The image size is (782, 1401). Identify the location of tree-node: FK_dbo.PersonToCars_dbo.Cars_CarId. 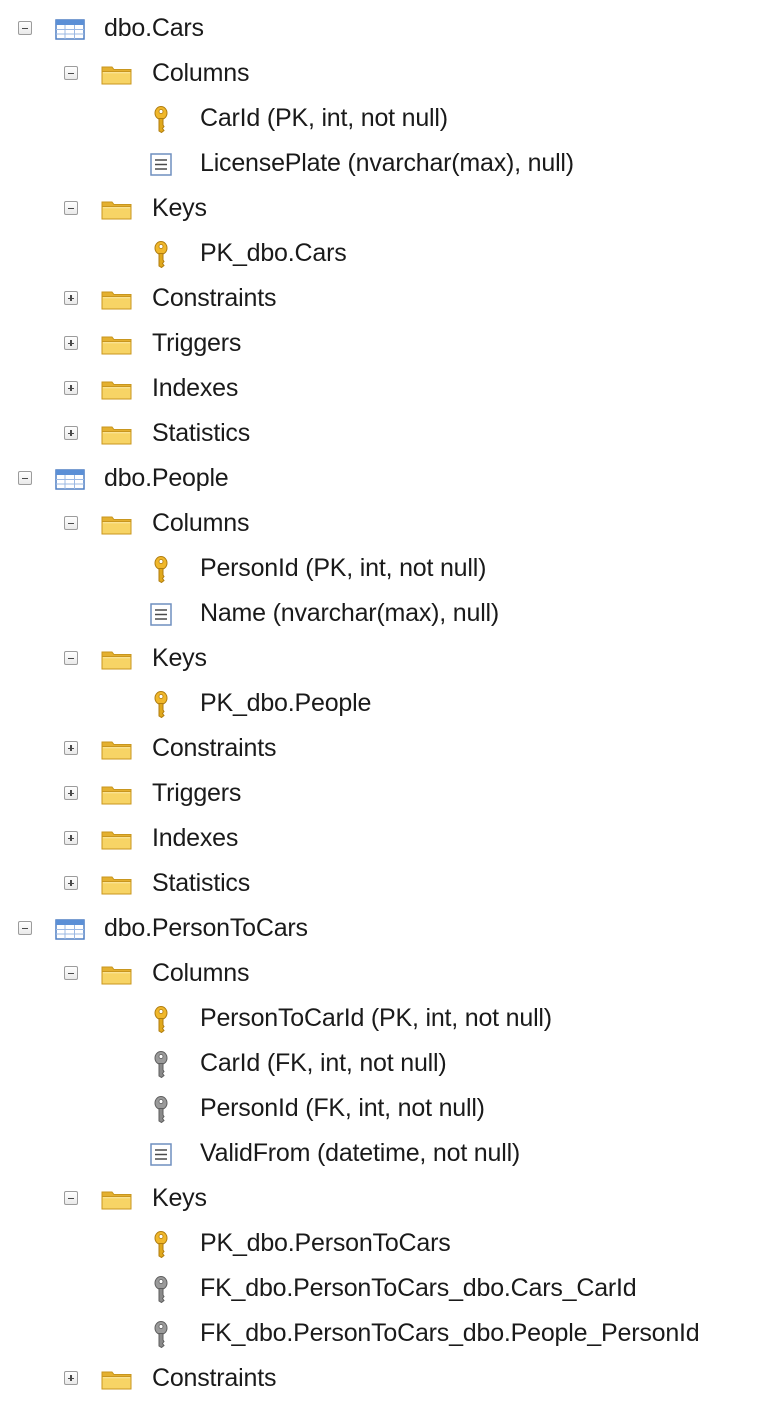
(391, 1288).